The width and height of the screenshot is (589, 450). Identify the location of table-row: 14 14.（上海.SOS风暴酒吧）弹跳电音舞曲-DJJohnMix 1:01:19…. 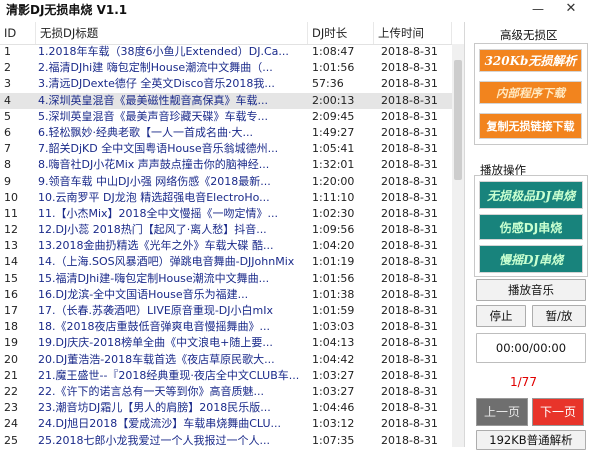
(226, 262).